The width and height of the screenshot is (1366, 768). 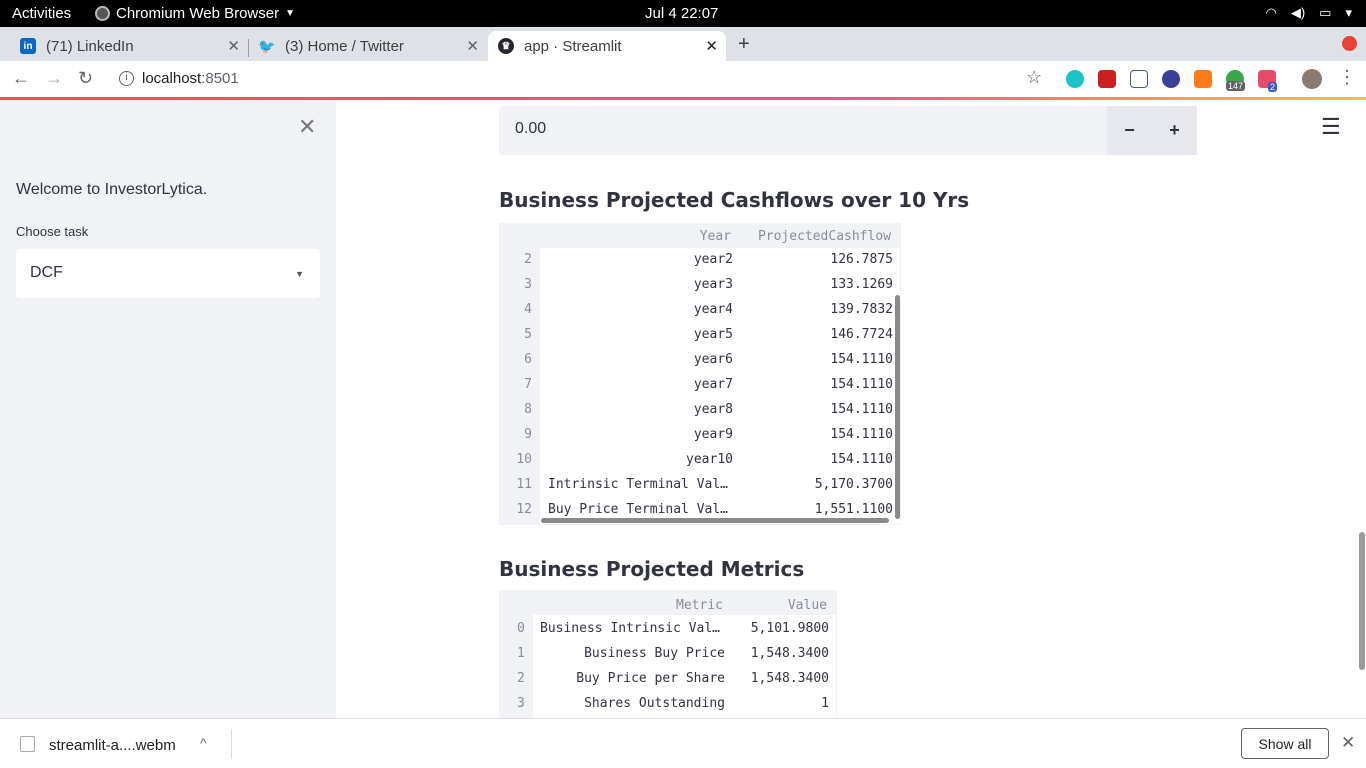 What do you see at coordinates (897, 407) in the screenshot?
I see `vertical-scrollbar` at bounding box center [897, 407].